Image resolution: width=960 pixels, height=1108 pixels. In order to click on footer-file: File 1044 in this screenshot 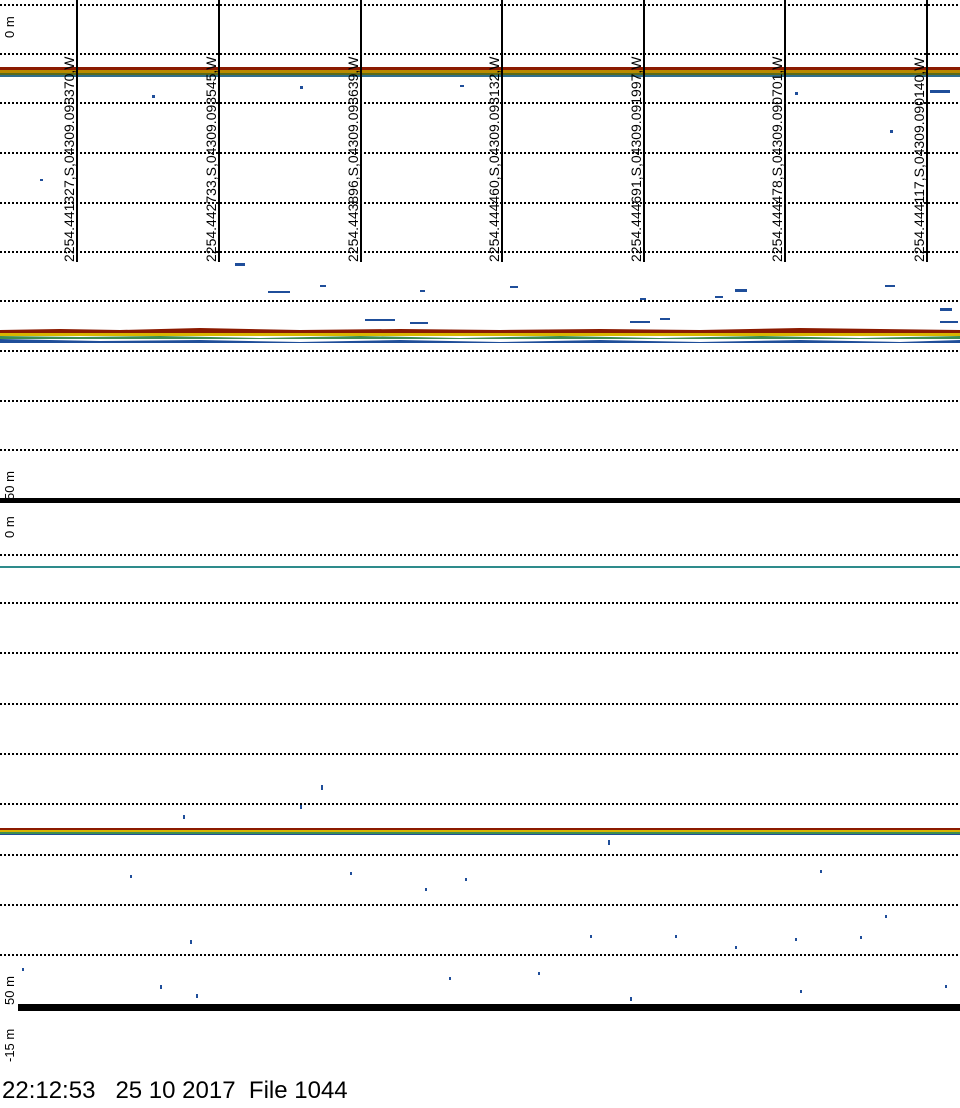, I will do `click(298, 1090)`.